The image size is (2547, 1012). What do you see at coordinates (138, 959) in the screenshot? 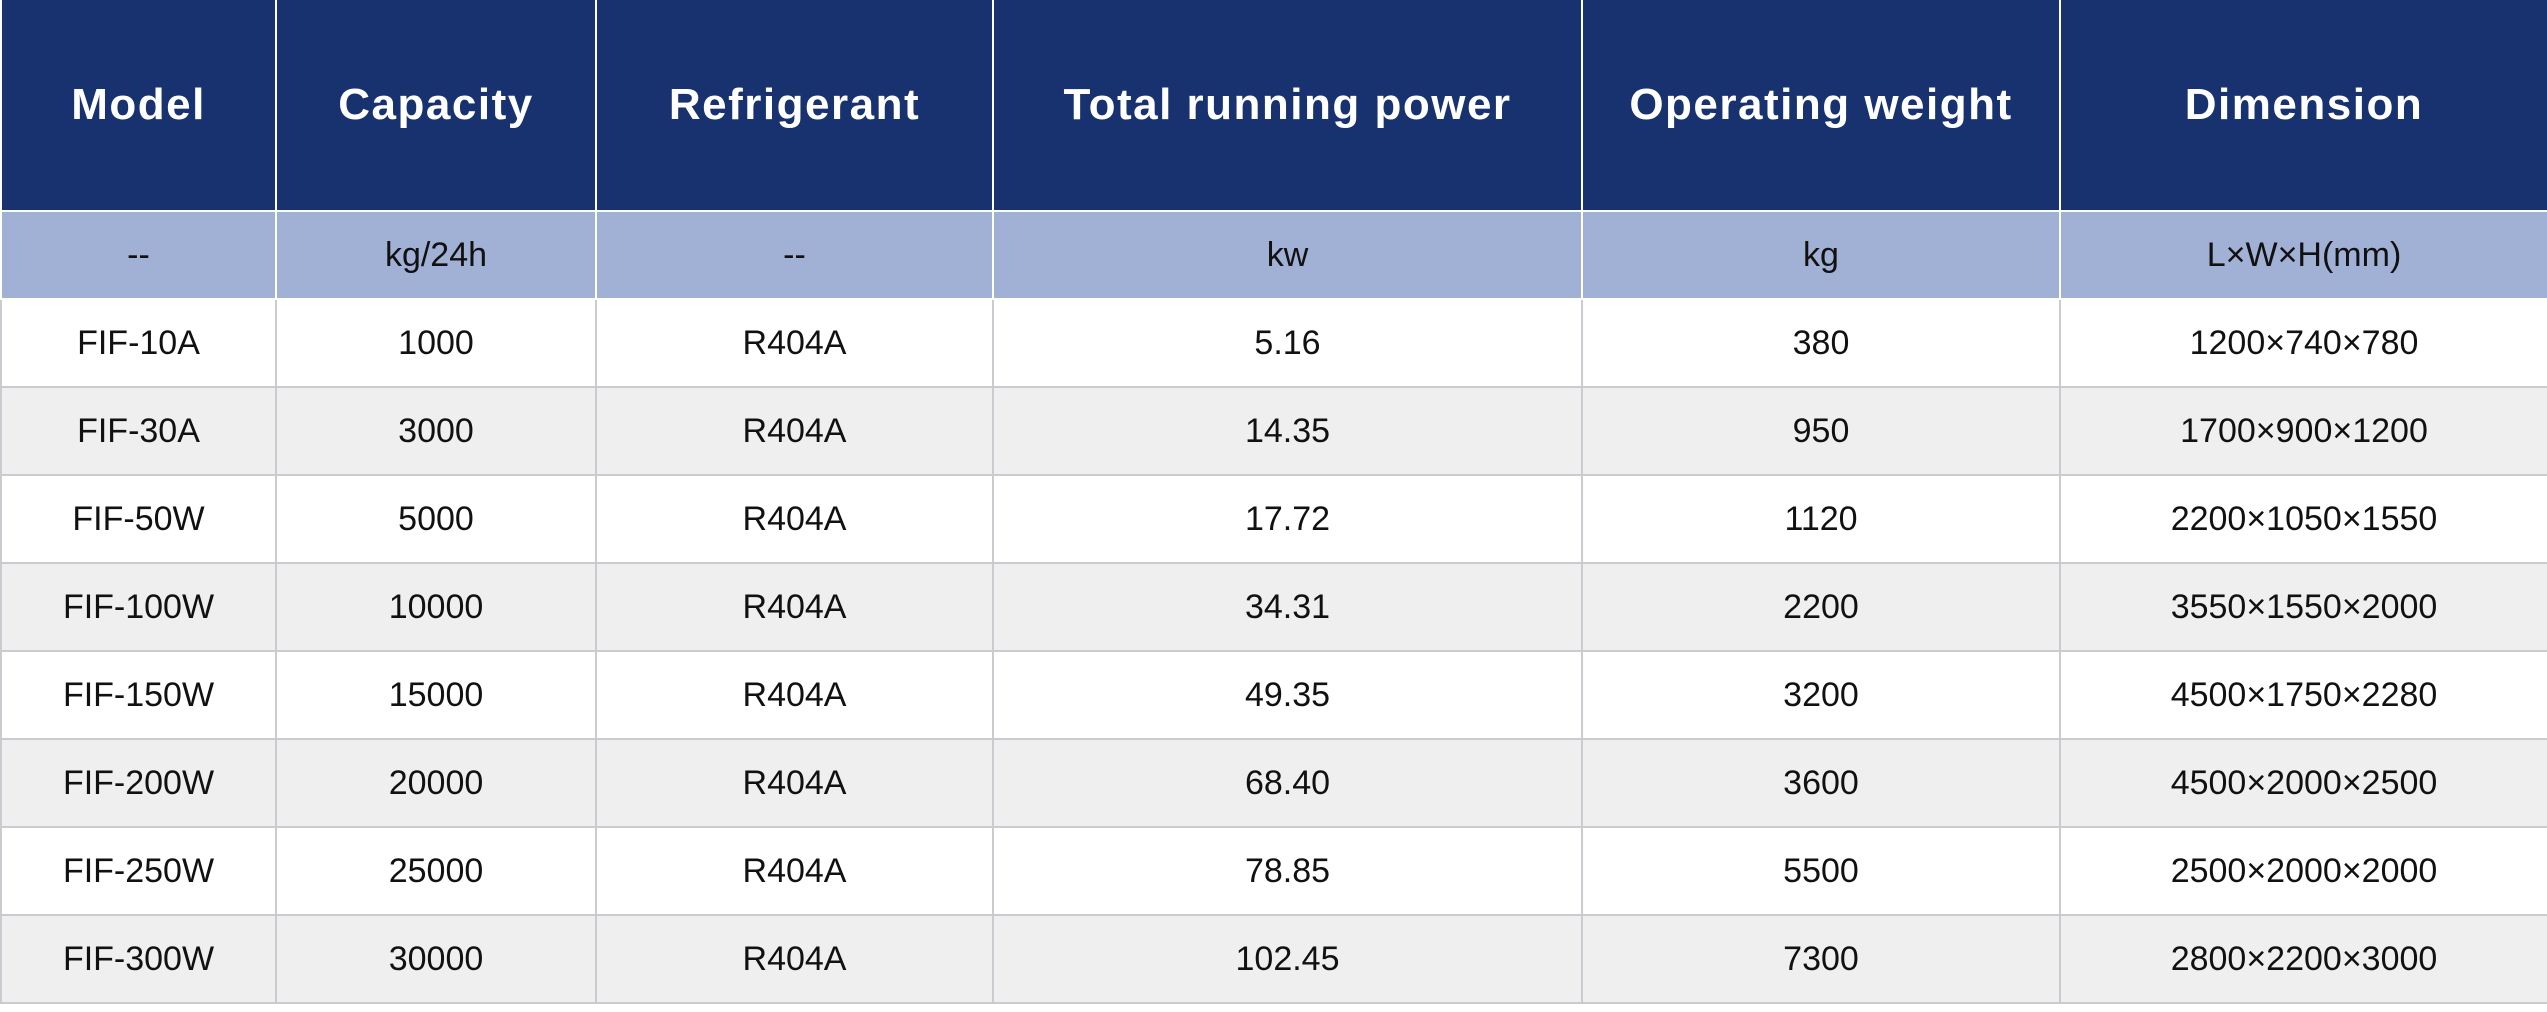
I see `cell-model: FIF-300W` at bounding box center [138, 959].